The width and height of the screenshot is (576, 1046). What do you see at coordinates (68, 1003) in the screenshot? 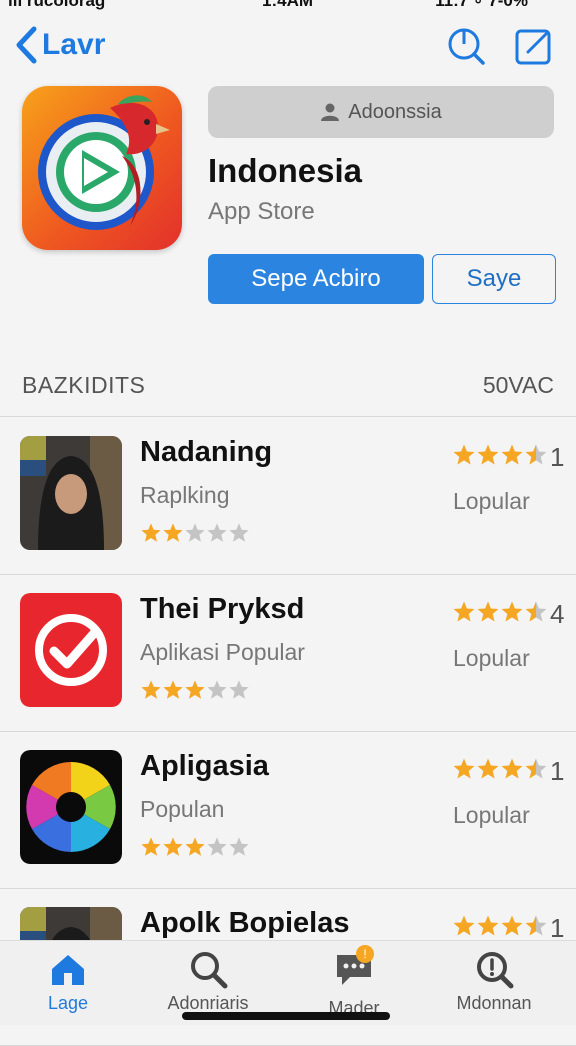
I see `tab-label: Lage` at bounding box center [68, 1003].